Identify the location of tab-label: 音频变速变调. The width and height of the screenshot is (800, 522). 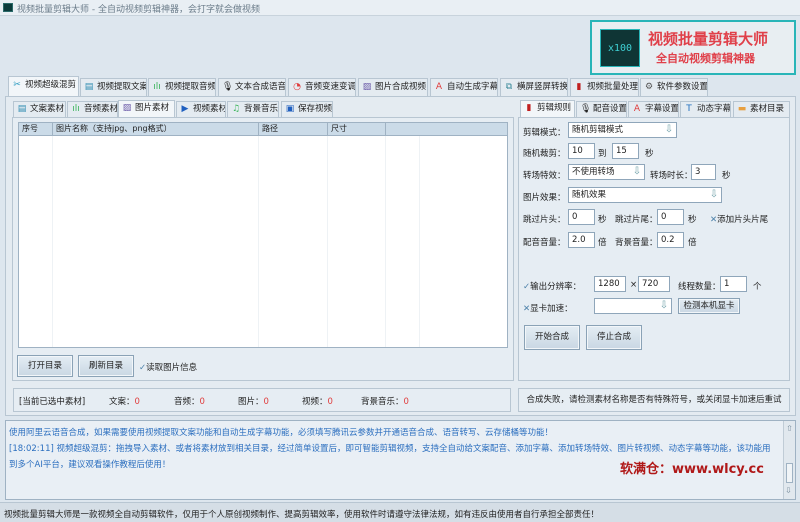
(330, 87).